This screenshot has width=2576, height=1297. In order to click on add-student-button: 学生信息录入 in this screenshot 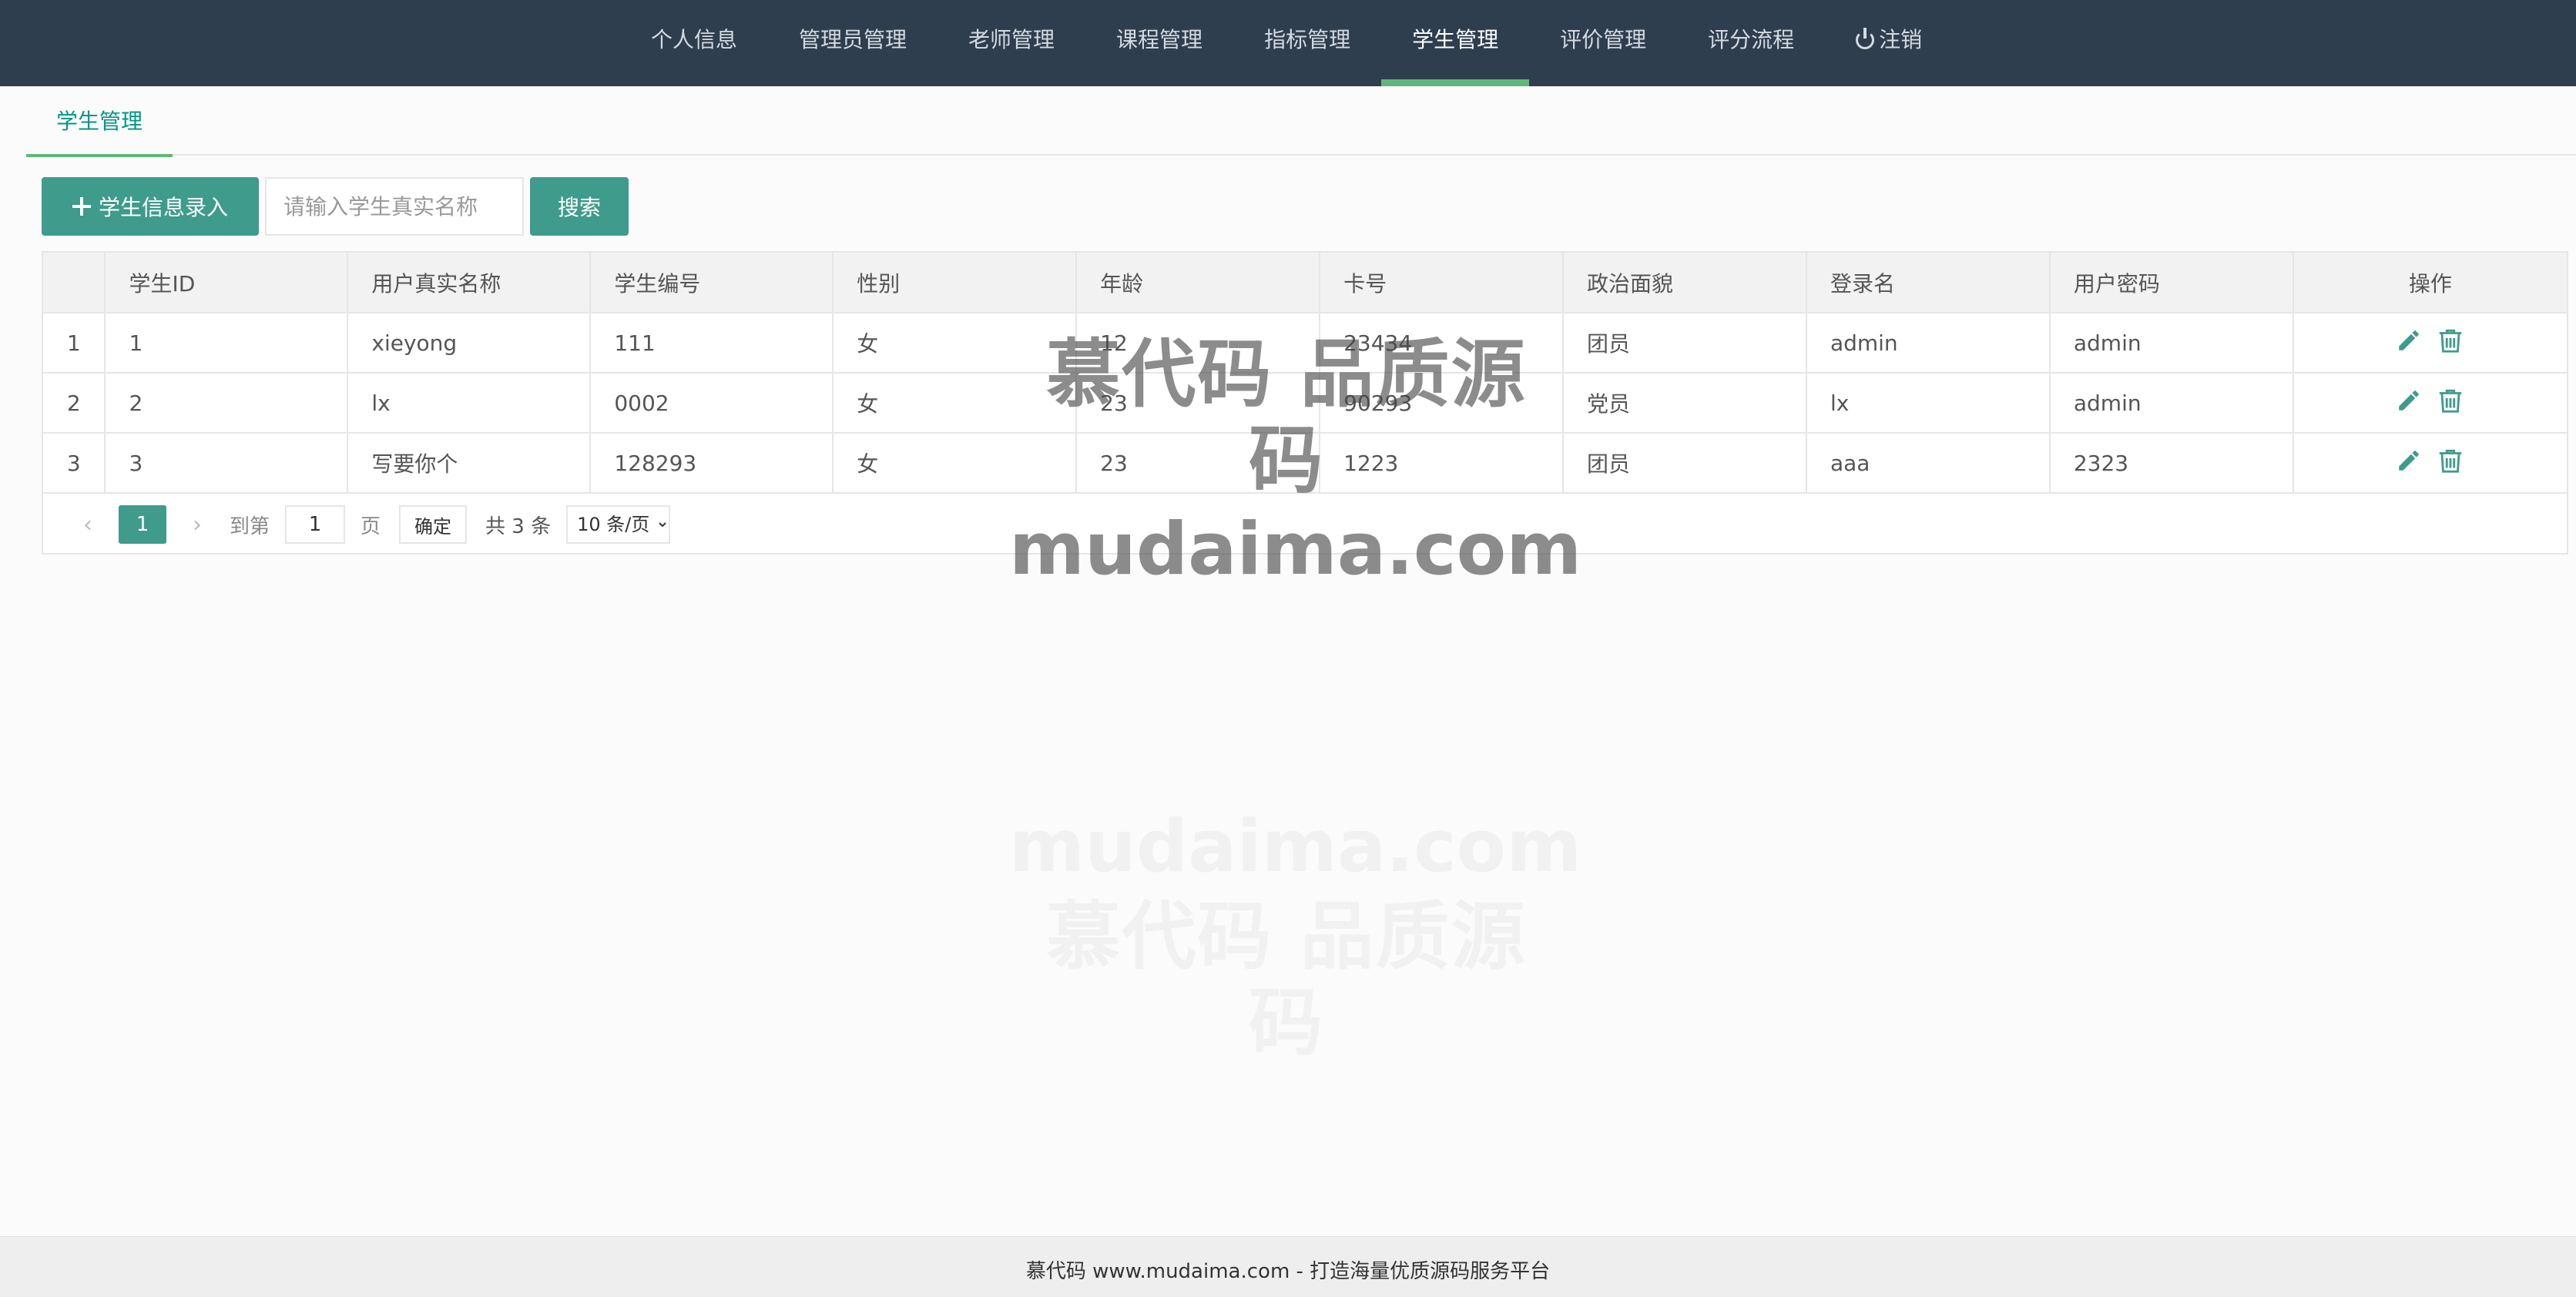, I will do `click(150, 206)`.